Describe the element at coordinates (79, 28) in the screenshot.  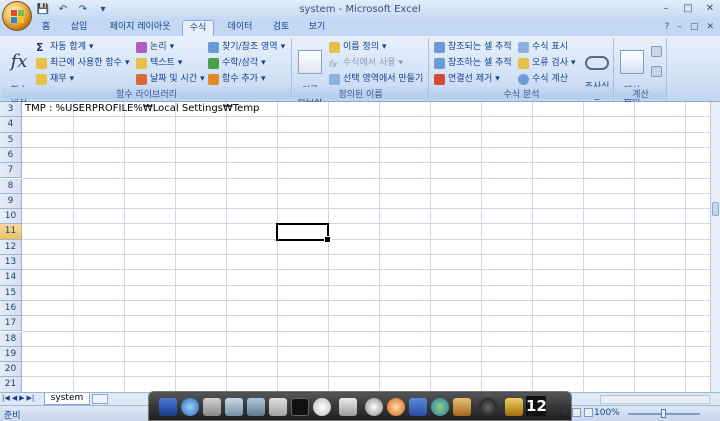
I see `tab-insert: 삽입` at that location.